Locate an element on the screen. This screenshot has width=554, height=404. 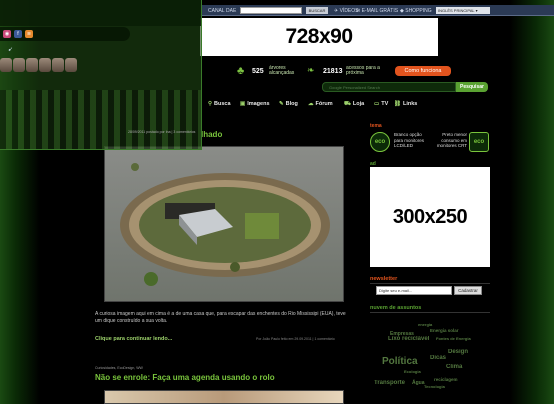
tag: energia is located at coordinates (425, 324).